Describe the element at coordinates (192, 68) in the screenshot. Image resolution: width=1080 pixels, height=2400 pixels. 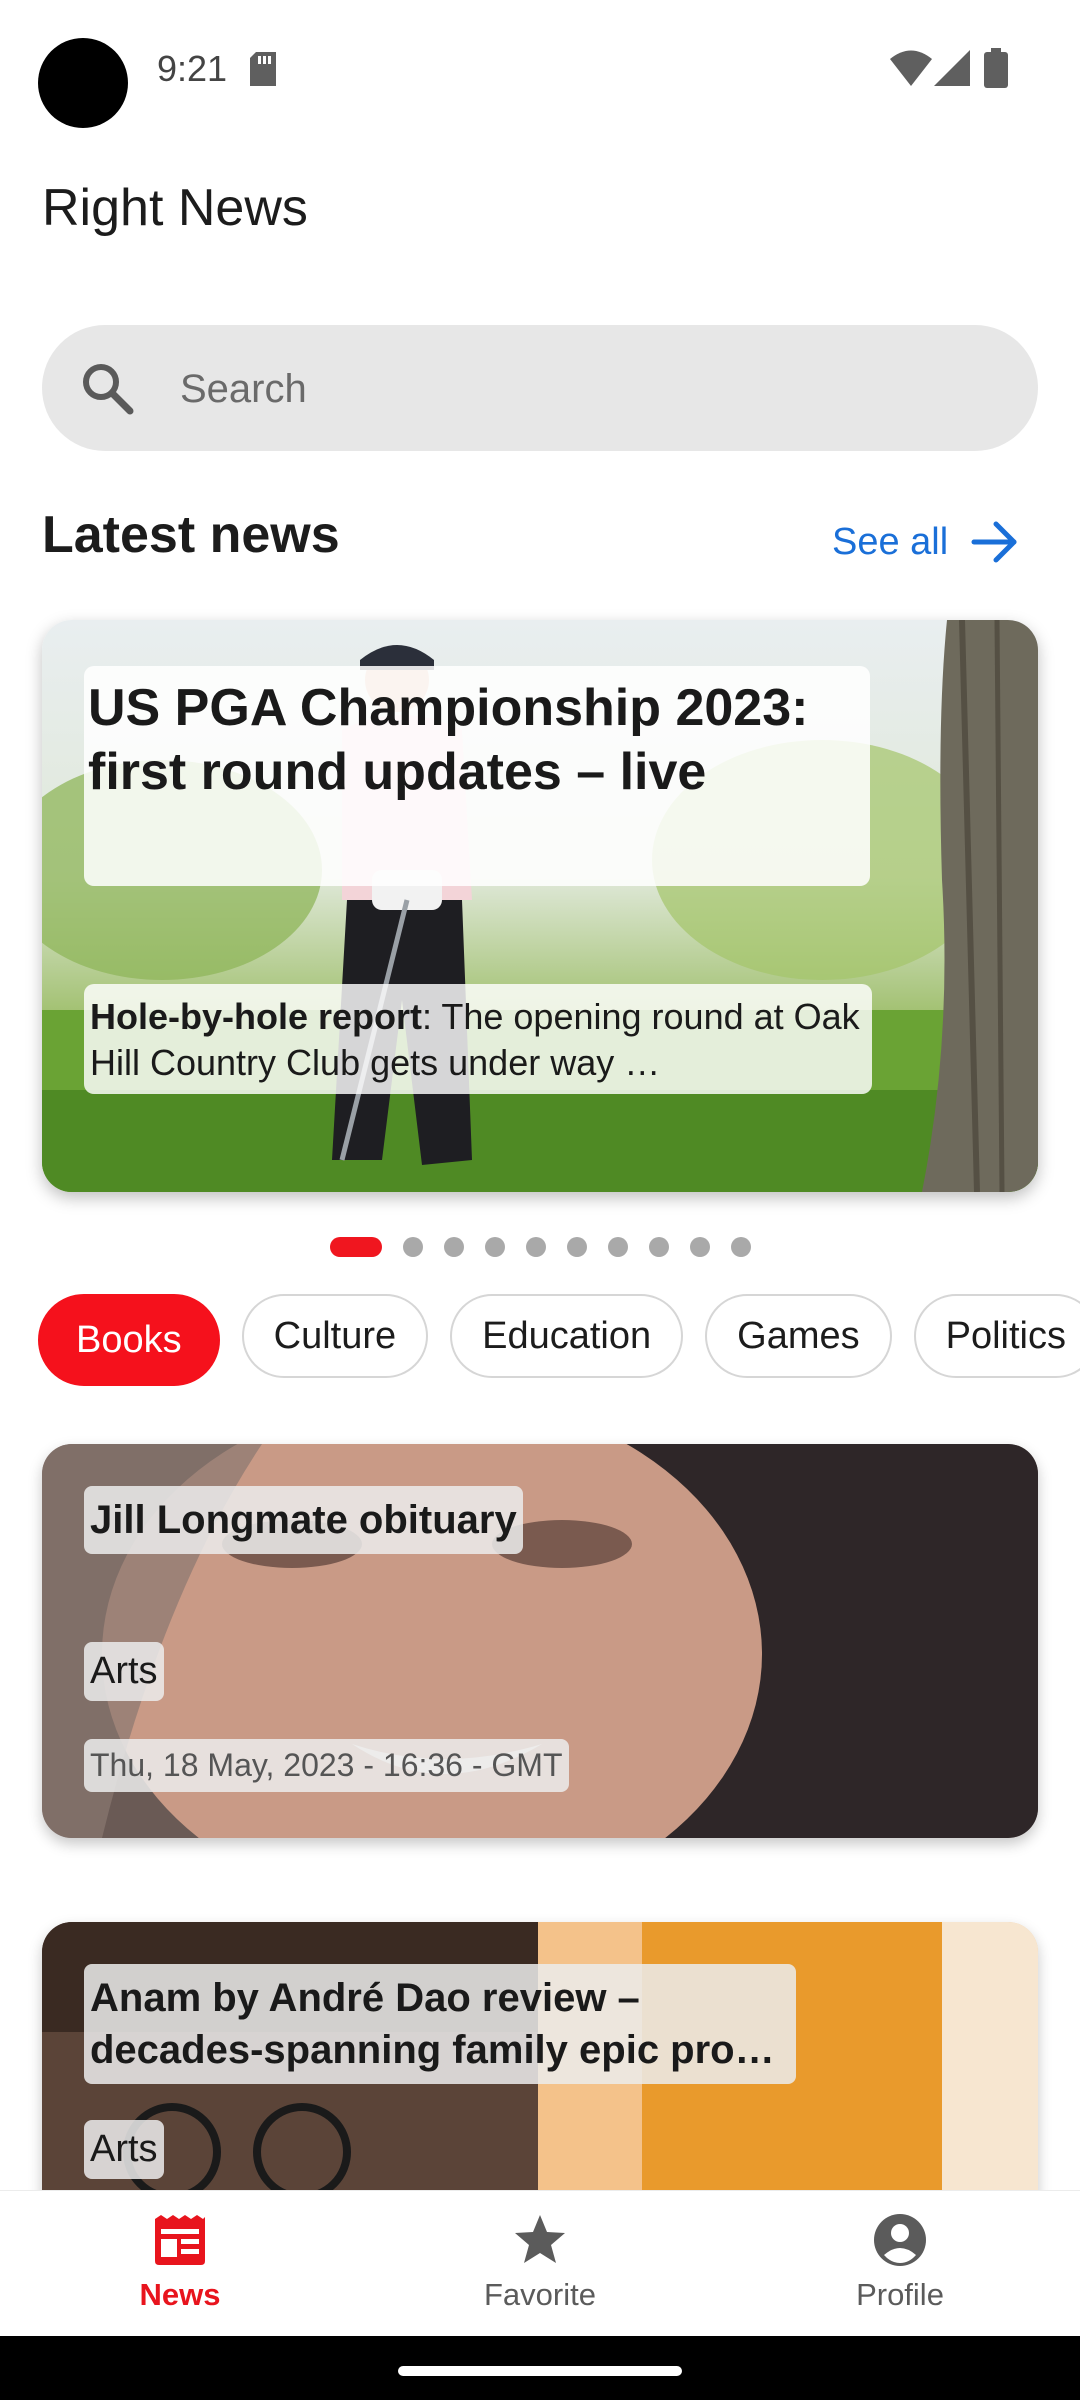
I see `status-time: 9:21` at that location.